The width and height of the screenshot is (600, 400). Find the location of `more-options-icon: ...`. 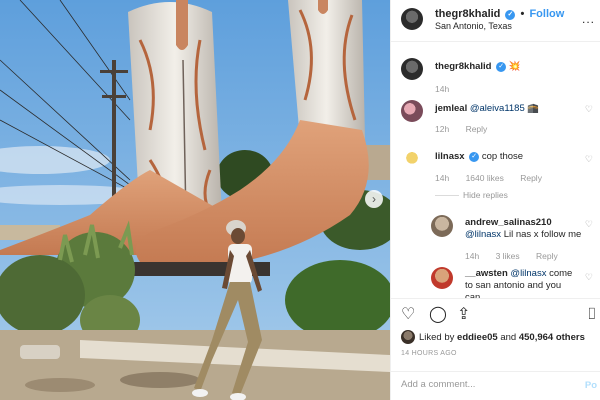

more-options-icon: ... is located at coordinates (588, 19).